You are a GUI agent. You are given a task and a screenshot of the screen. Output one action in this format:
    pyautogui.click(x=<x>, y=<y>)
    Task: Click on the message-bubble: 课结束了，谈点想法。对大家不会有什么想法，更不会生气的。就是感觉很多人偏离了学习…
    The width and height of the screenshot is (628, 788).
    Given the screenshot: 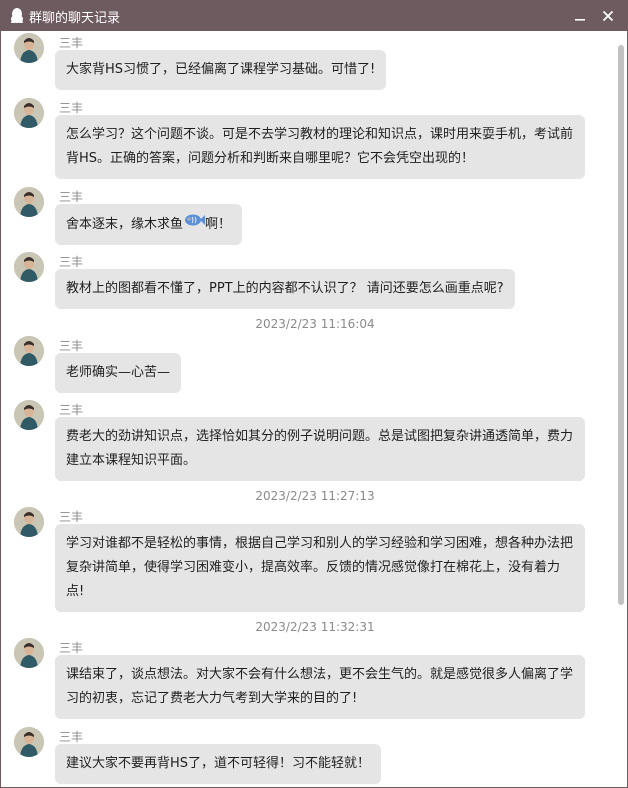 What is the action you would take?
    pyautogui.click(x=320, y=687)
    